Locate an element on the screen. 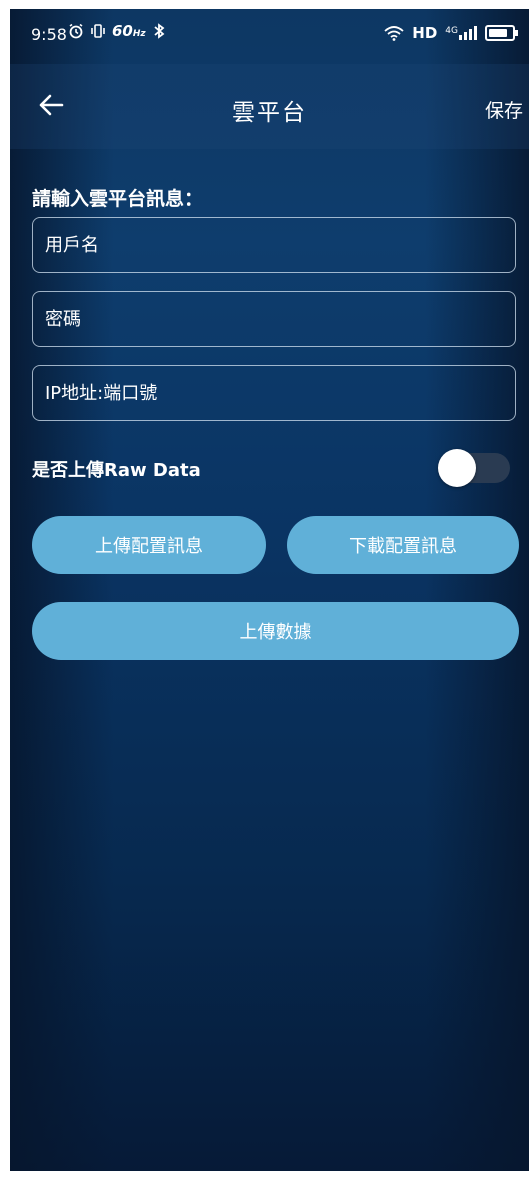 The width and height of the screenshot is (529, 1178). username-field is located at coordinates (274, 245).